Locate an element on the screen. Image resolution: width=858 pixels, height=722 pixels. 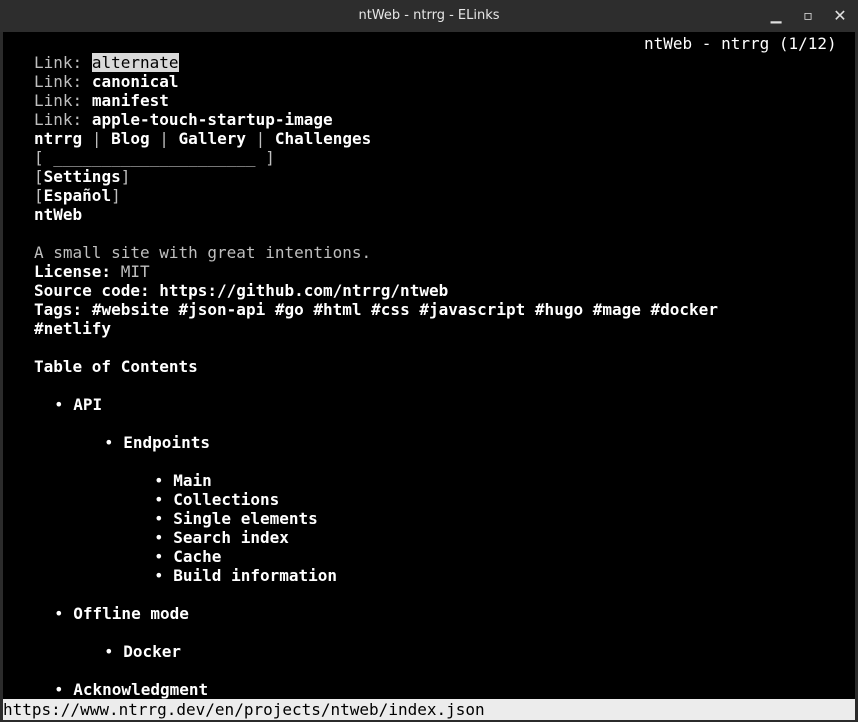
toc-item-cache: • Cache is located at coordinates (187, 556).